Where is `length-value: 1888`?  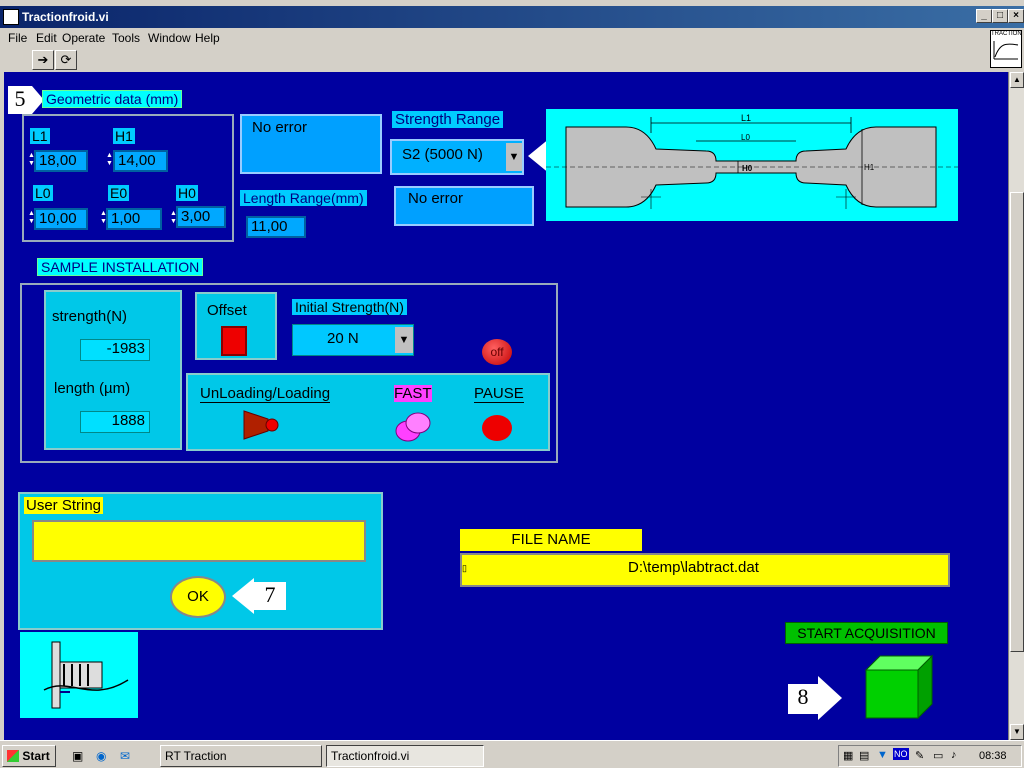
length-value: 1888 is located at coordinates (115, 422).